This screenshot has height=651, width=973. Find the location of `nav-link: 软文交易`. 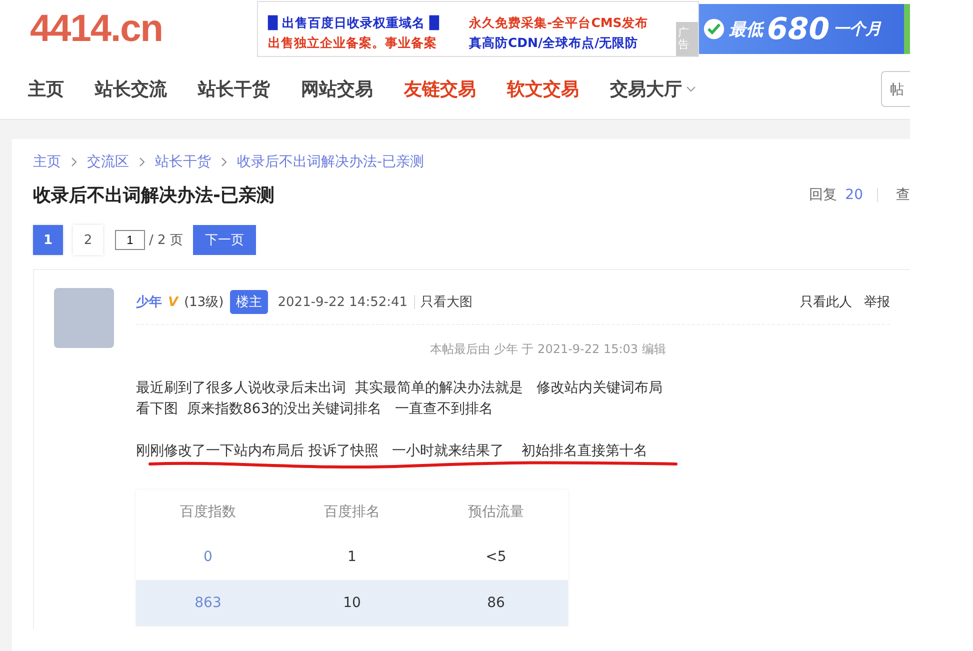

nav-link: 软文交易 is located at coordinates (543, 88).